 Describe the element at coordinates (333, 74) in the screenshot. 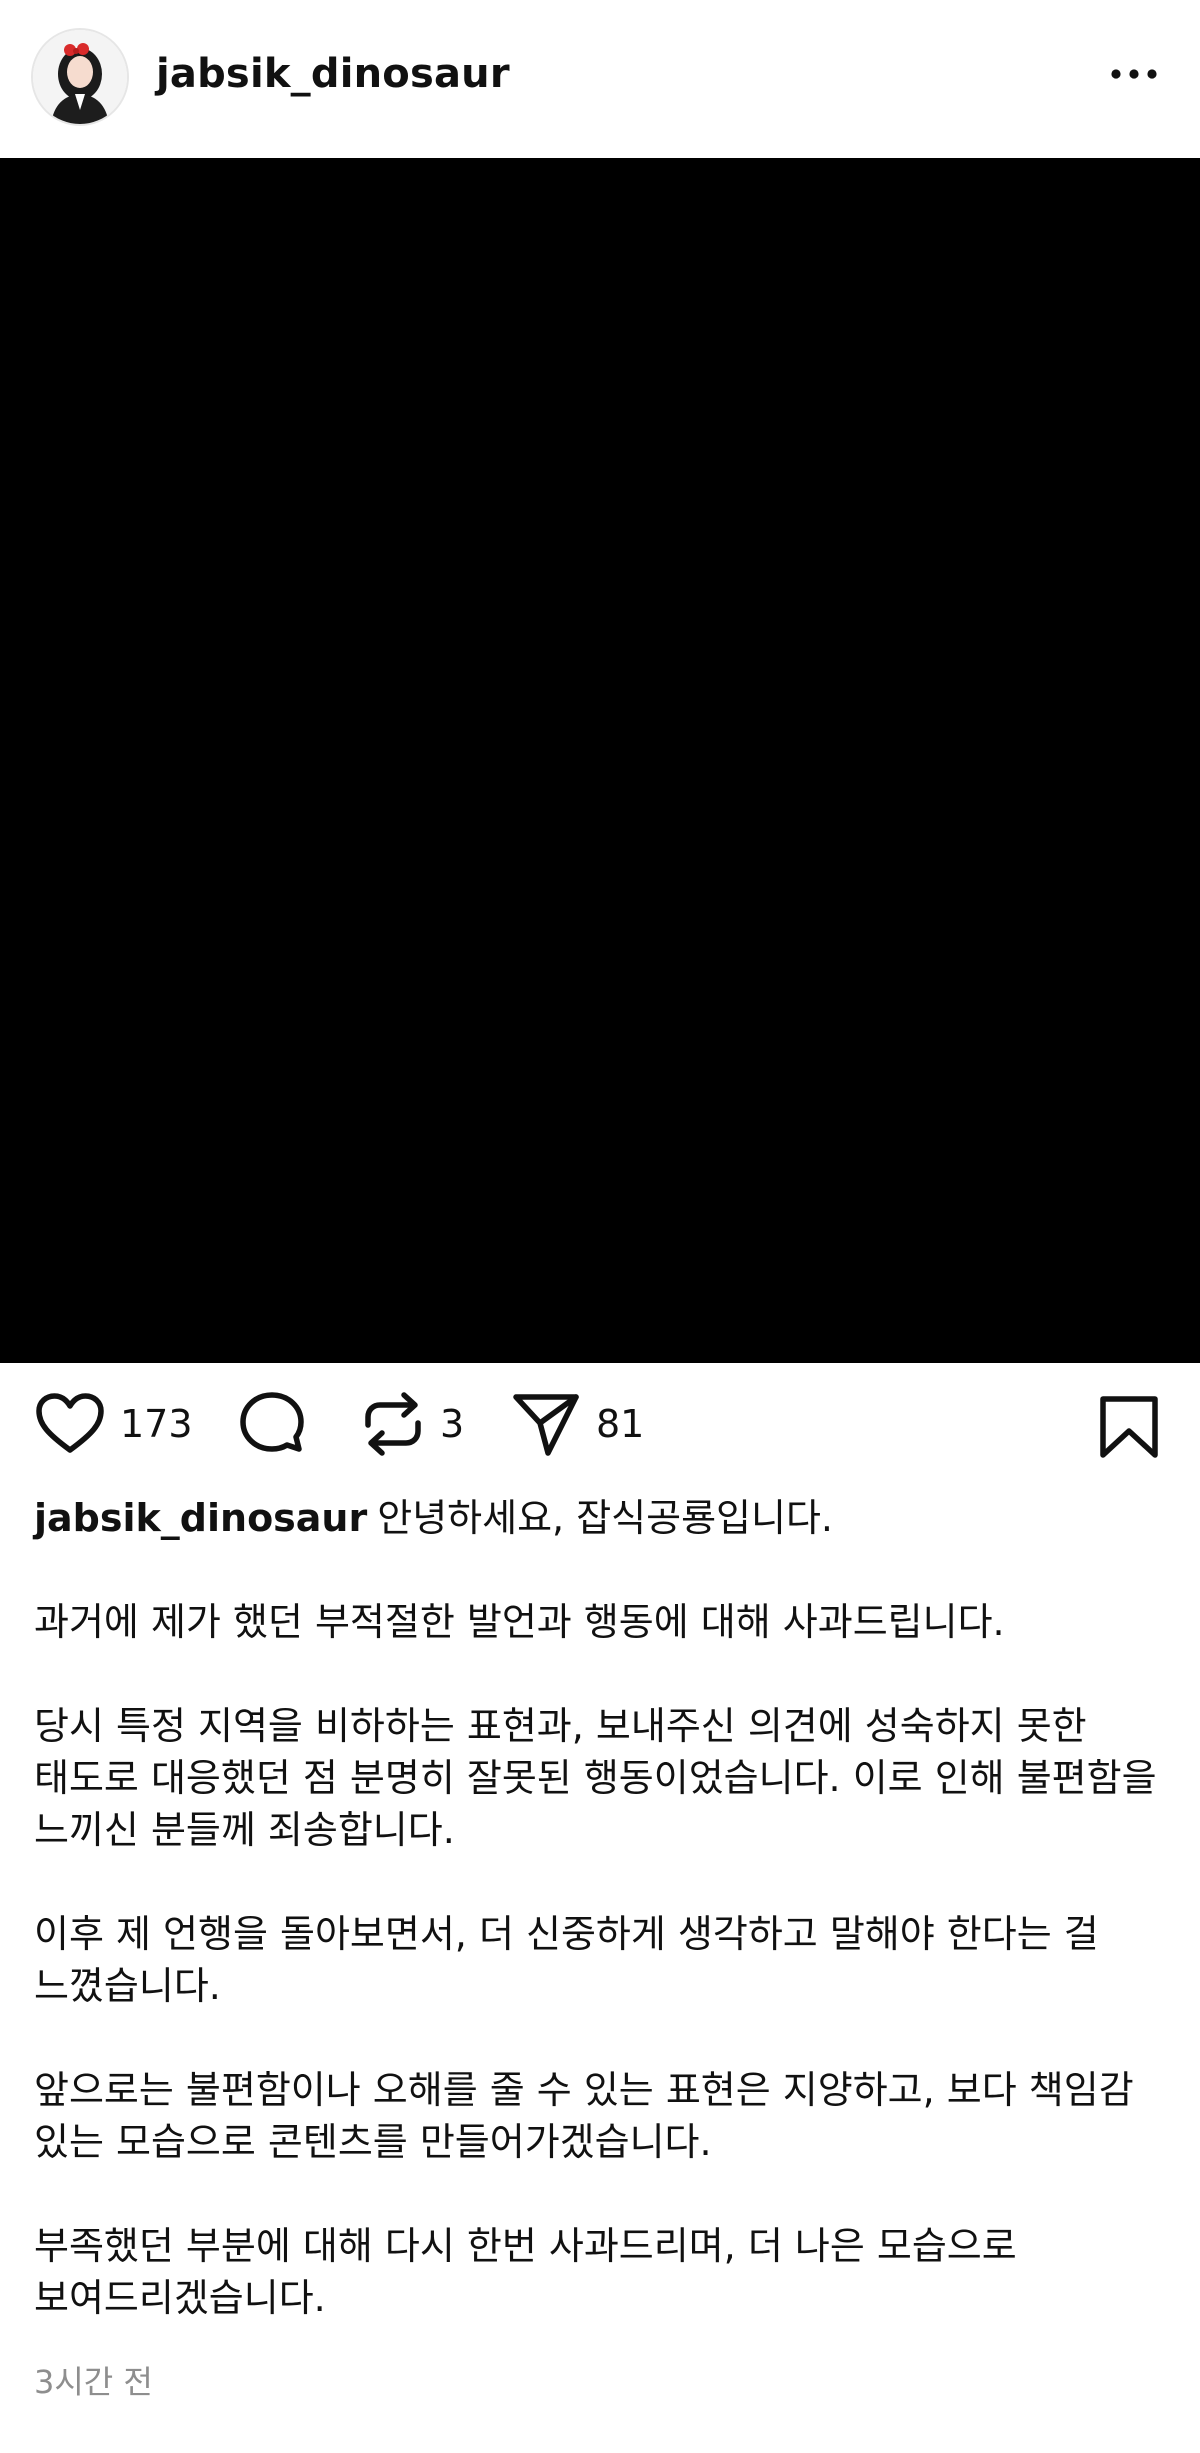

I see `username: jabsik_dinosaur` at that location.